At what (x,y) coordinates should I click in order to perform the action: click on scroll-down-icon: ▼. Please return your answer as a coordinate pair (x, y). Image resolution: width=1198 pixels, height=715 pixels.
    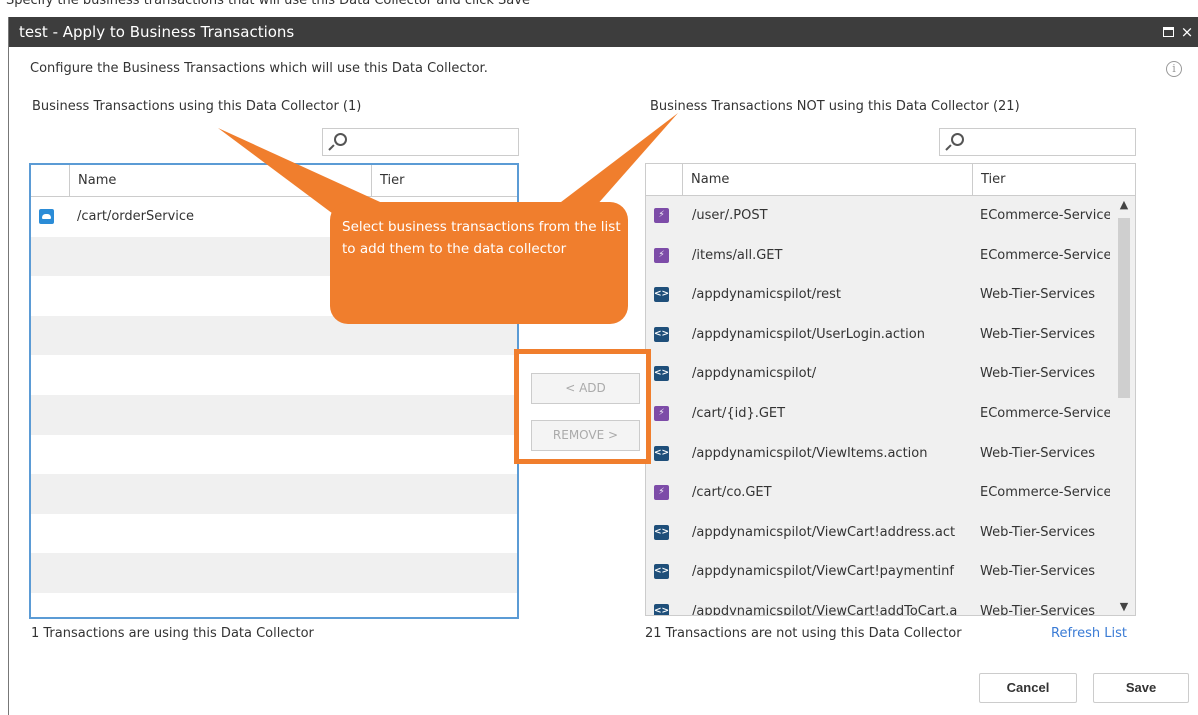
    Looking at the image, I should click on (1124, 607).